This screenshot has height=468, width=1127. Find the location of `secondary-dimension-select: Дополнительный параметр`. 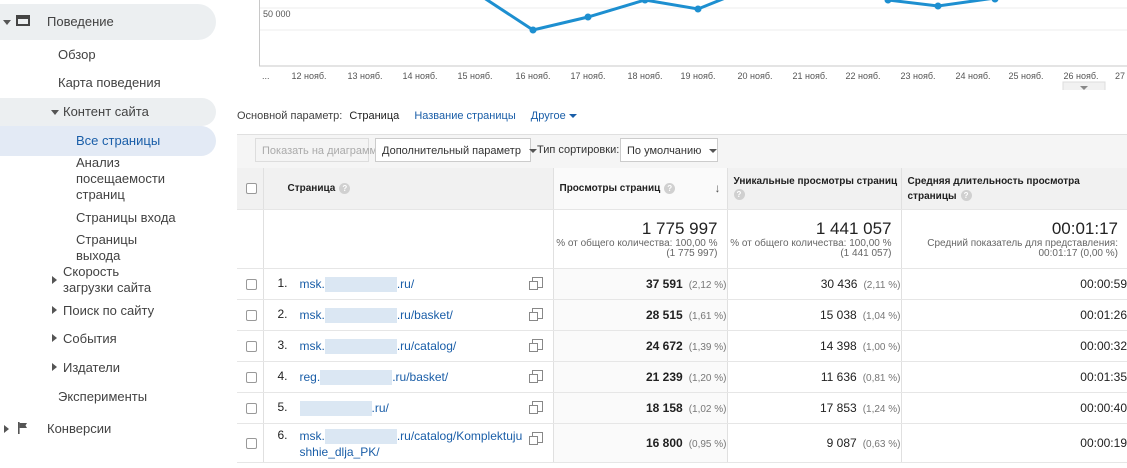

secondary-dimension-select: Дополнительный параметр is located at coordinates (456, 150).